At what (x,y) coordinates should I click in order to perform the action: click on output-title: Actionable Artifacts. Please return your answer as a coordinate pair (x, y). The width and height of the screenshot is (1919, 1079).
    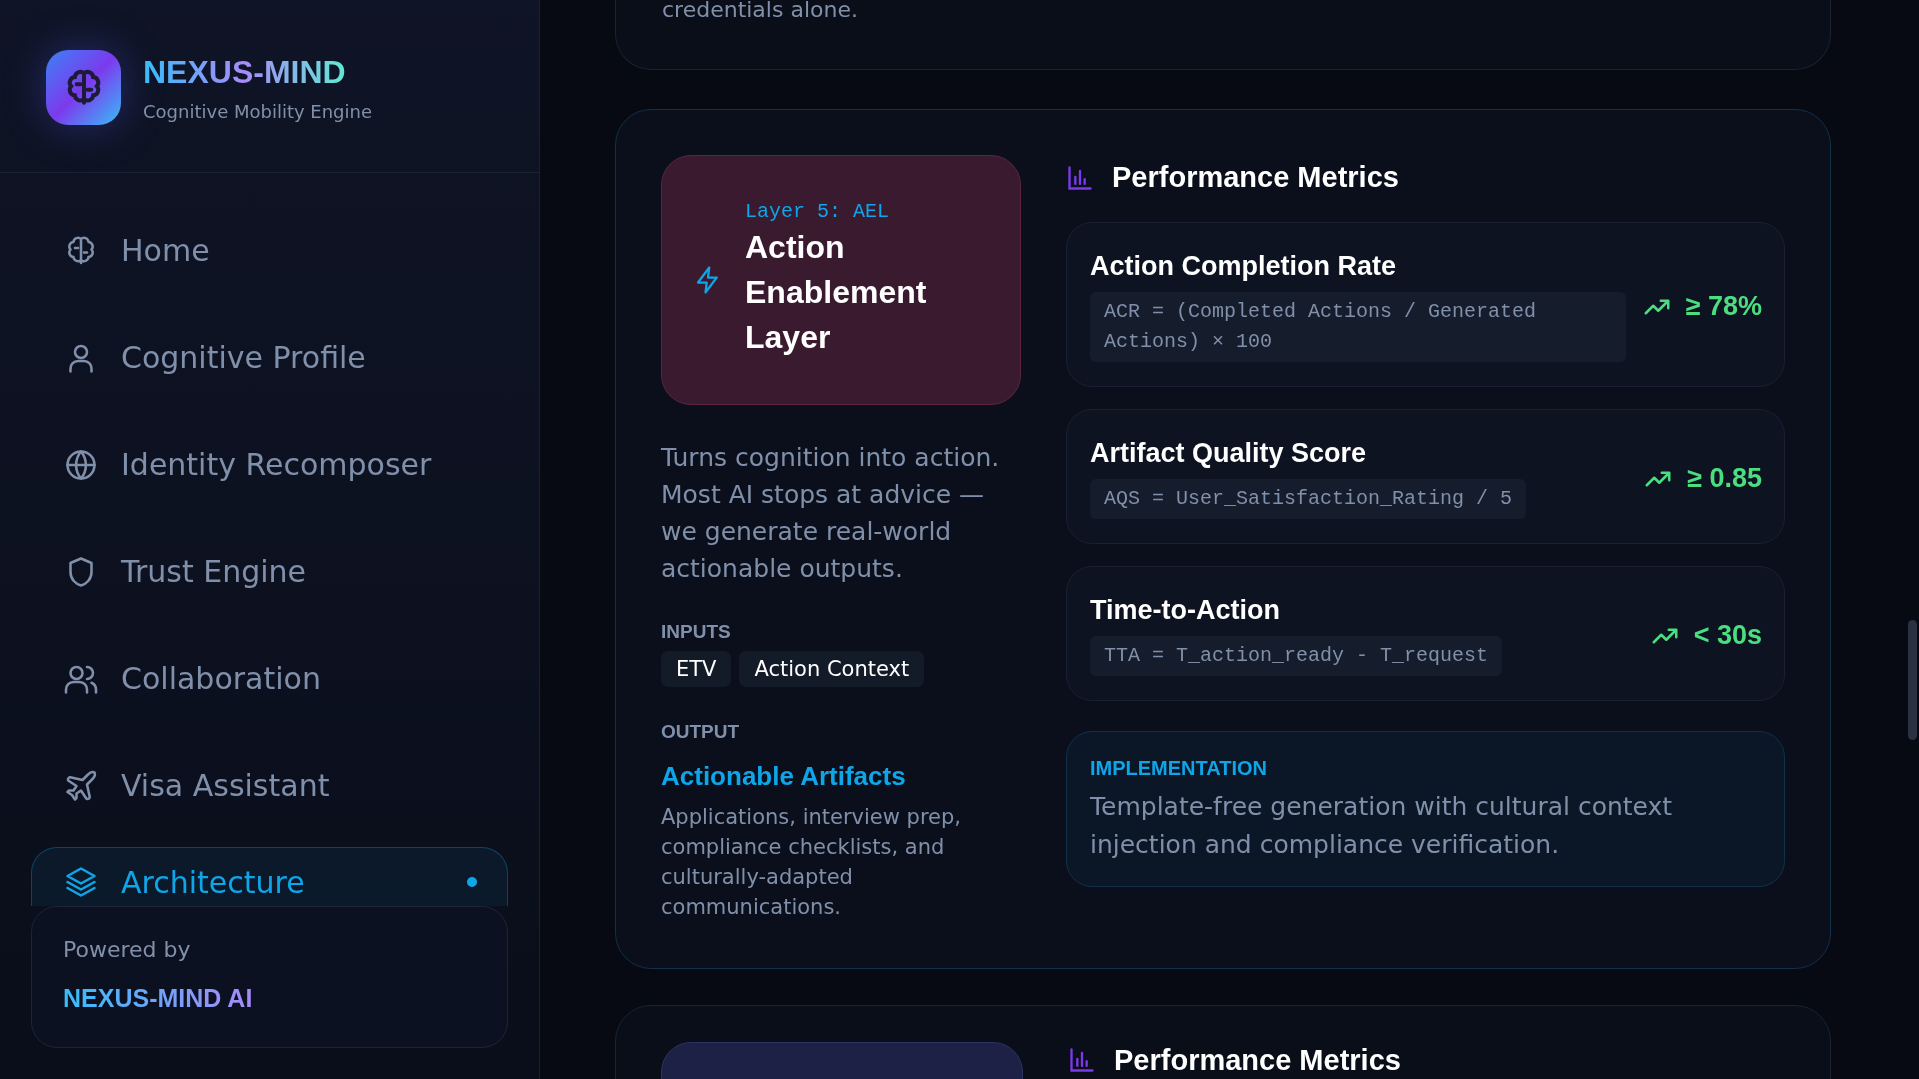
    Looking at the image, I should click on (784, 776).